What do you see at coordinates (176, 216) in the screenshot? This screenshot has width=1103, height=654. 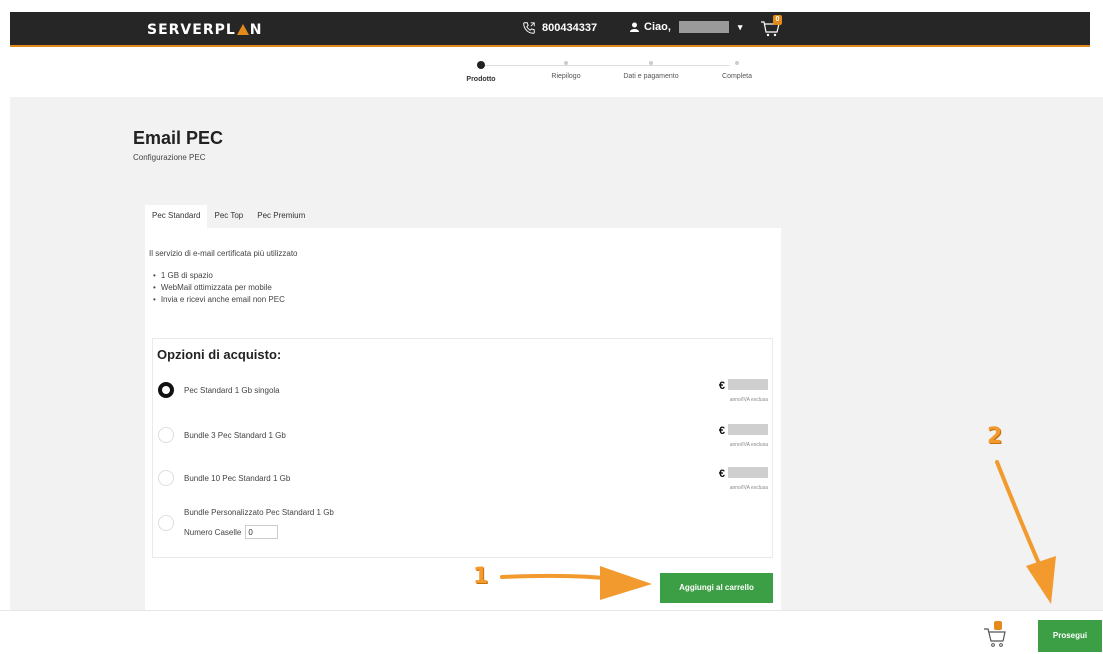 I see `tab-pec-standard: Pec Standard` at bounding box center [176, 216].